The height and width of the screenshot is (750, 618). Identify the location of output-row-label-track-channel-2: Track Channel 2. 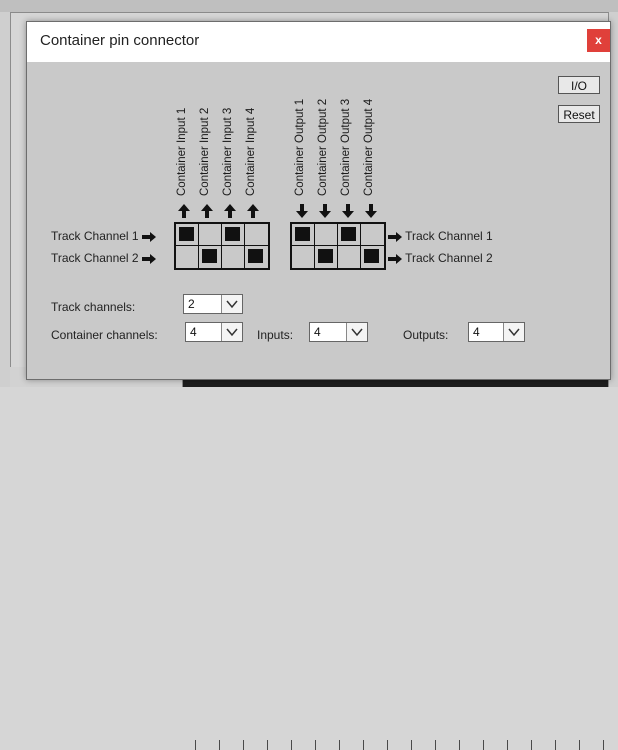
(440, 258).